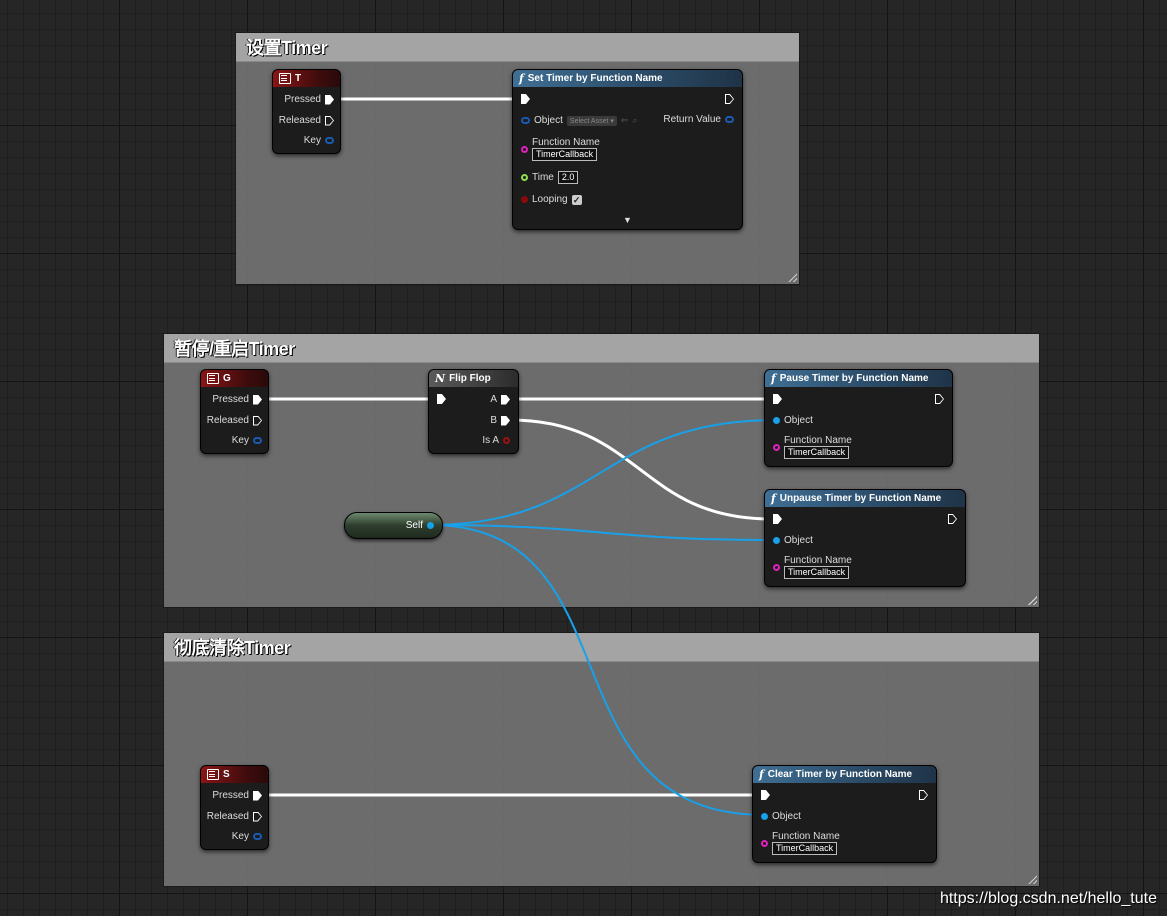 The width and height of the screenshot is (1167, 916). I want to click on time-pin-row: Time 2.0, so click(550, 177).